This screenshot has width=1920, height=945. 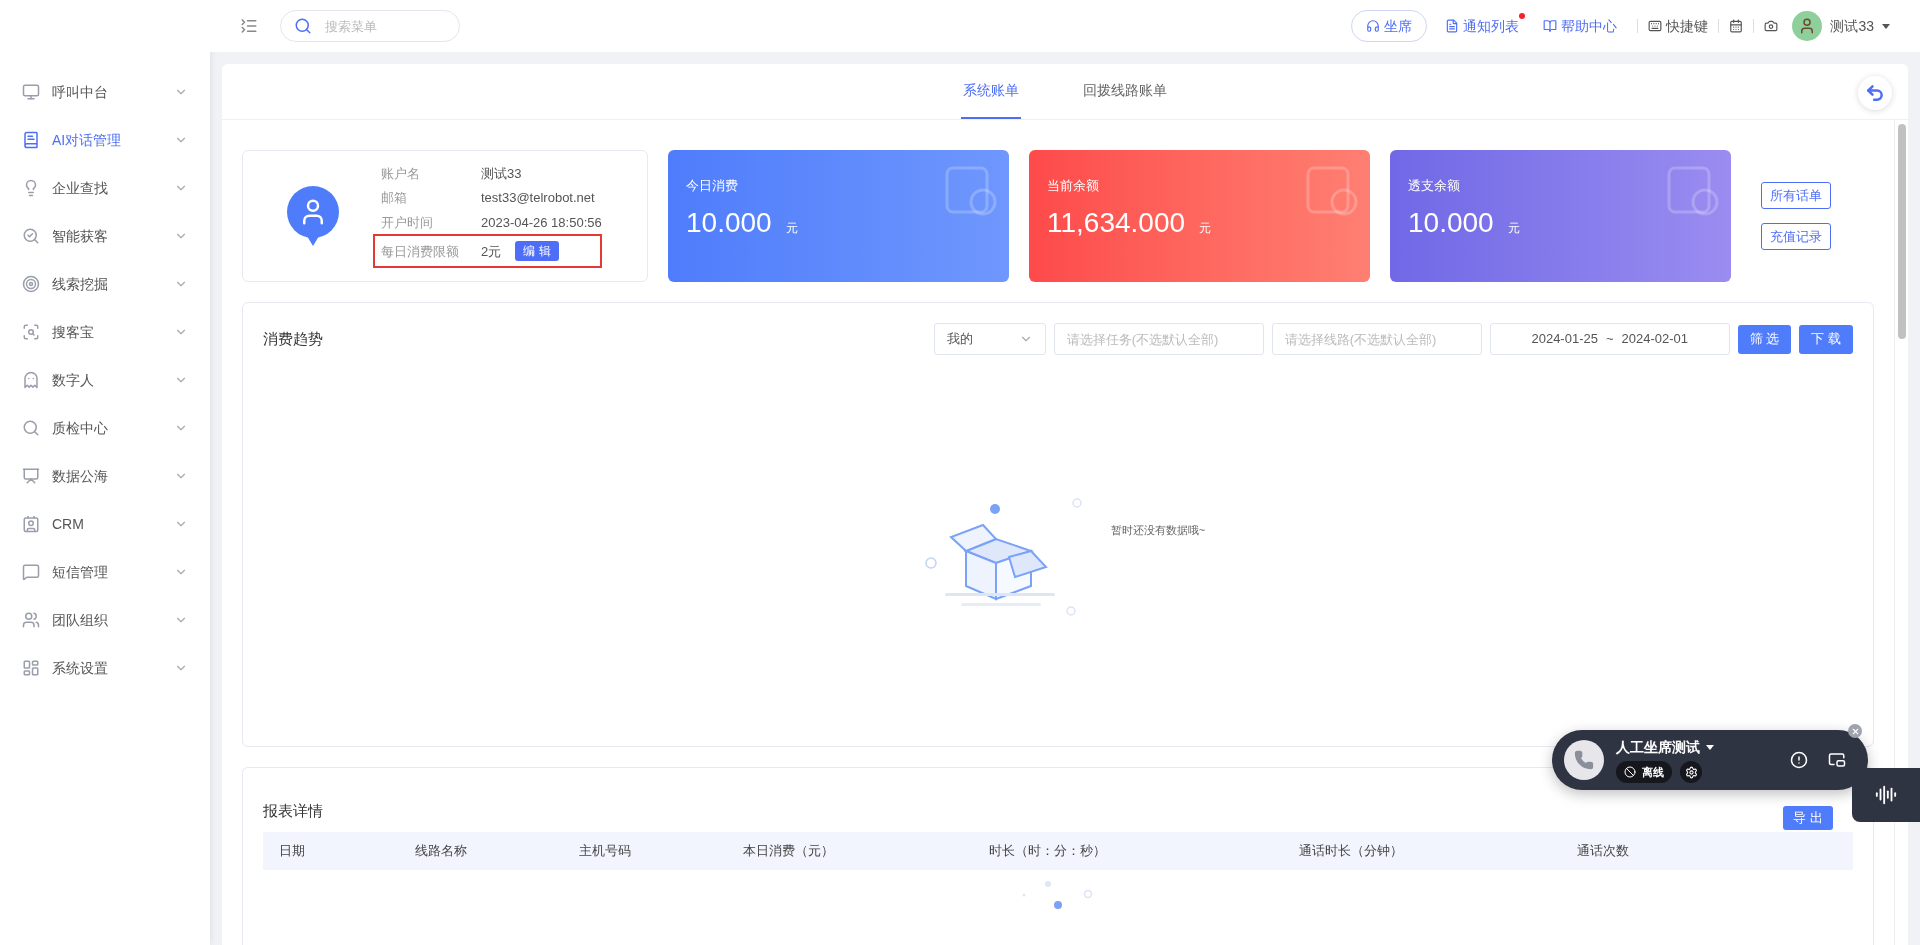 I want to click on status-pill: 离线, so click(x=1644, y=772).